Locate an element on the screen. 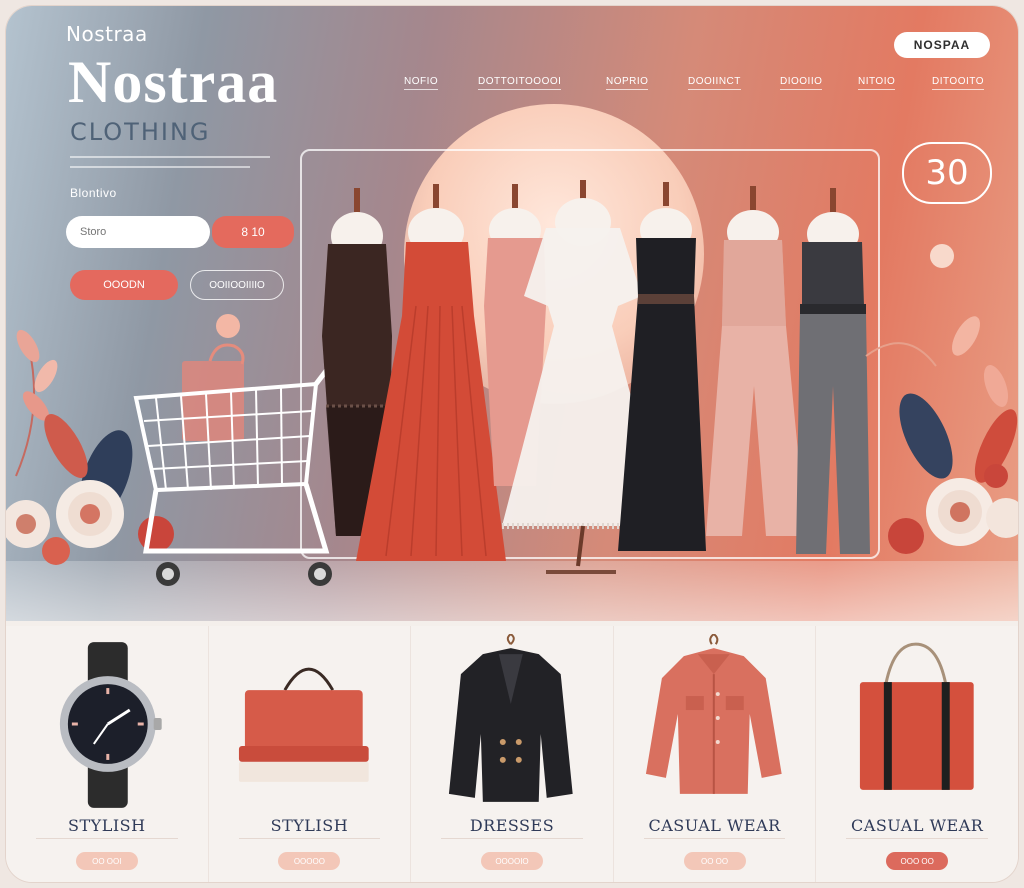 The image size is (1024, 888). category-shop-button: OO OOI is located at coordinates (106, 861).